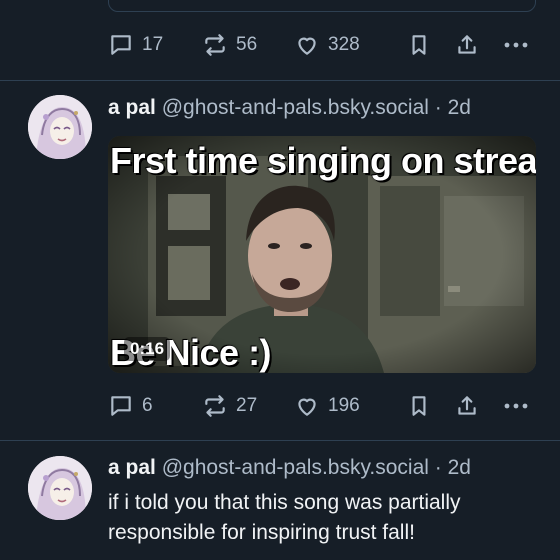  Describe the element at coordinates (261, 532) in the screenshot. I see `post-text-line: responsible for inspiring trust fall!` at that location.